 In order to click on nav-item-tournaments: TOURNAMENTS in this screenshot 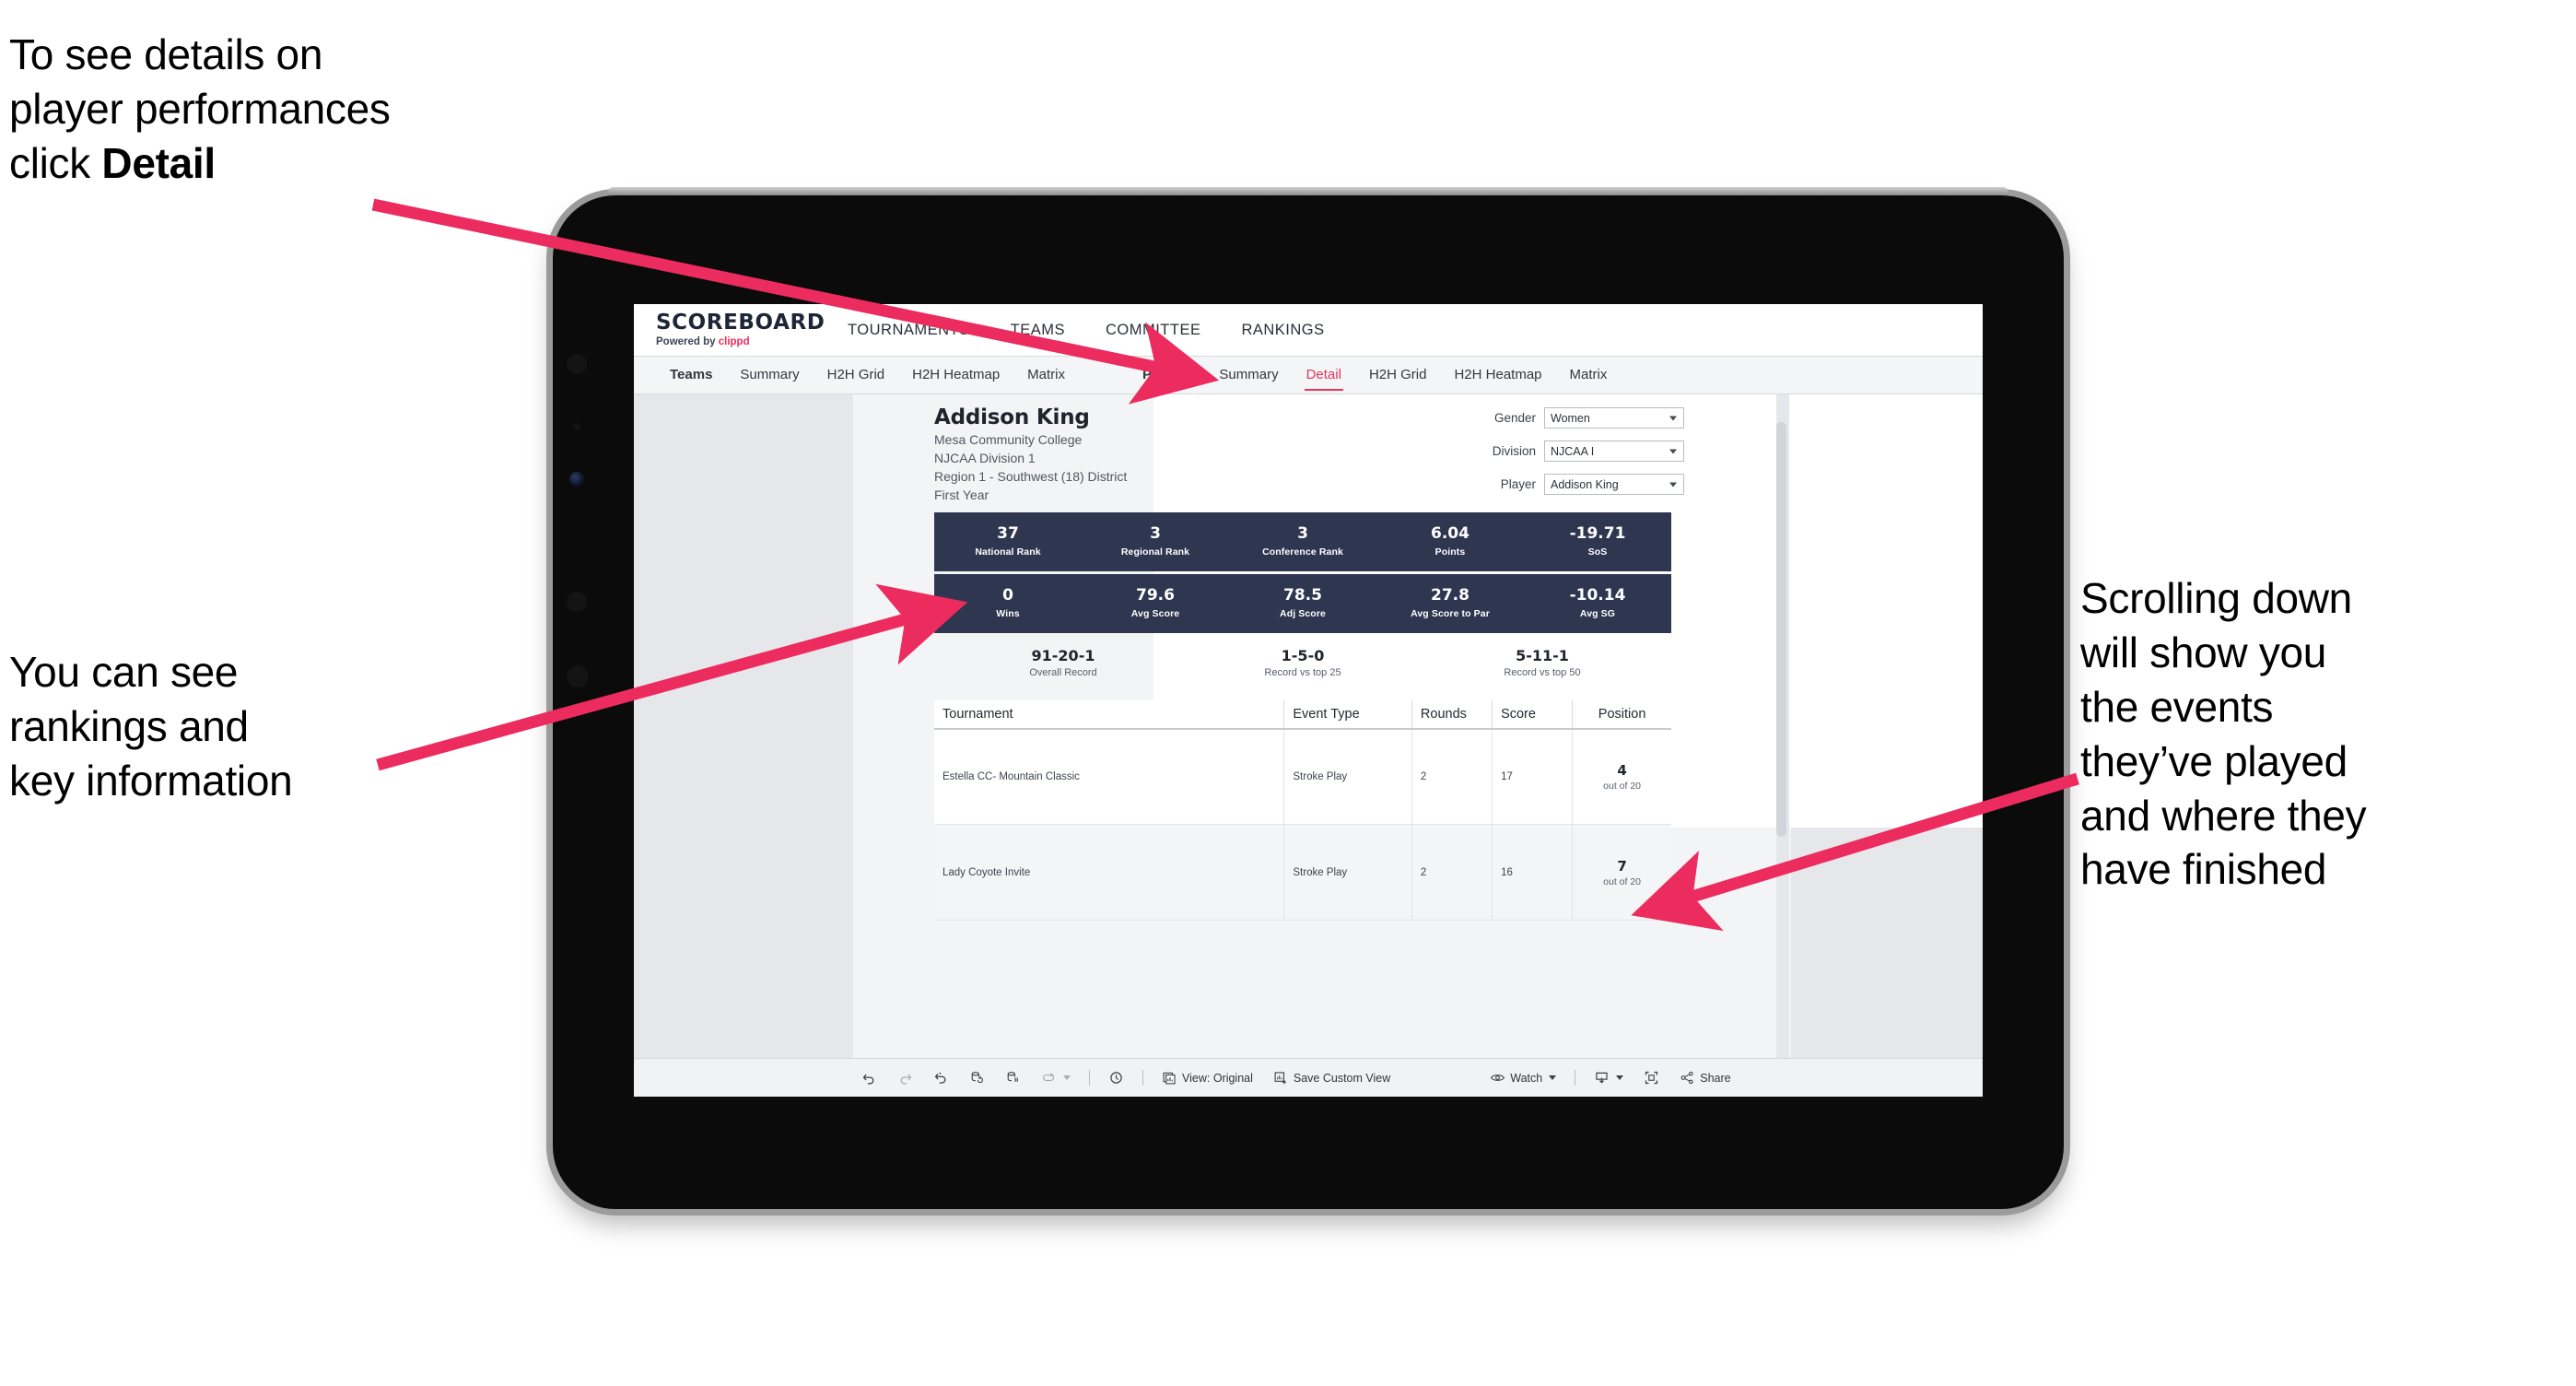, I will do `click(908, 330)`.